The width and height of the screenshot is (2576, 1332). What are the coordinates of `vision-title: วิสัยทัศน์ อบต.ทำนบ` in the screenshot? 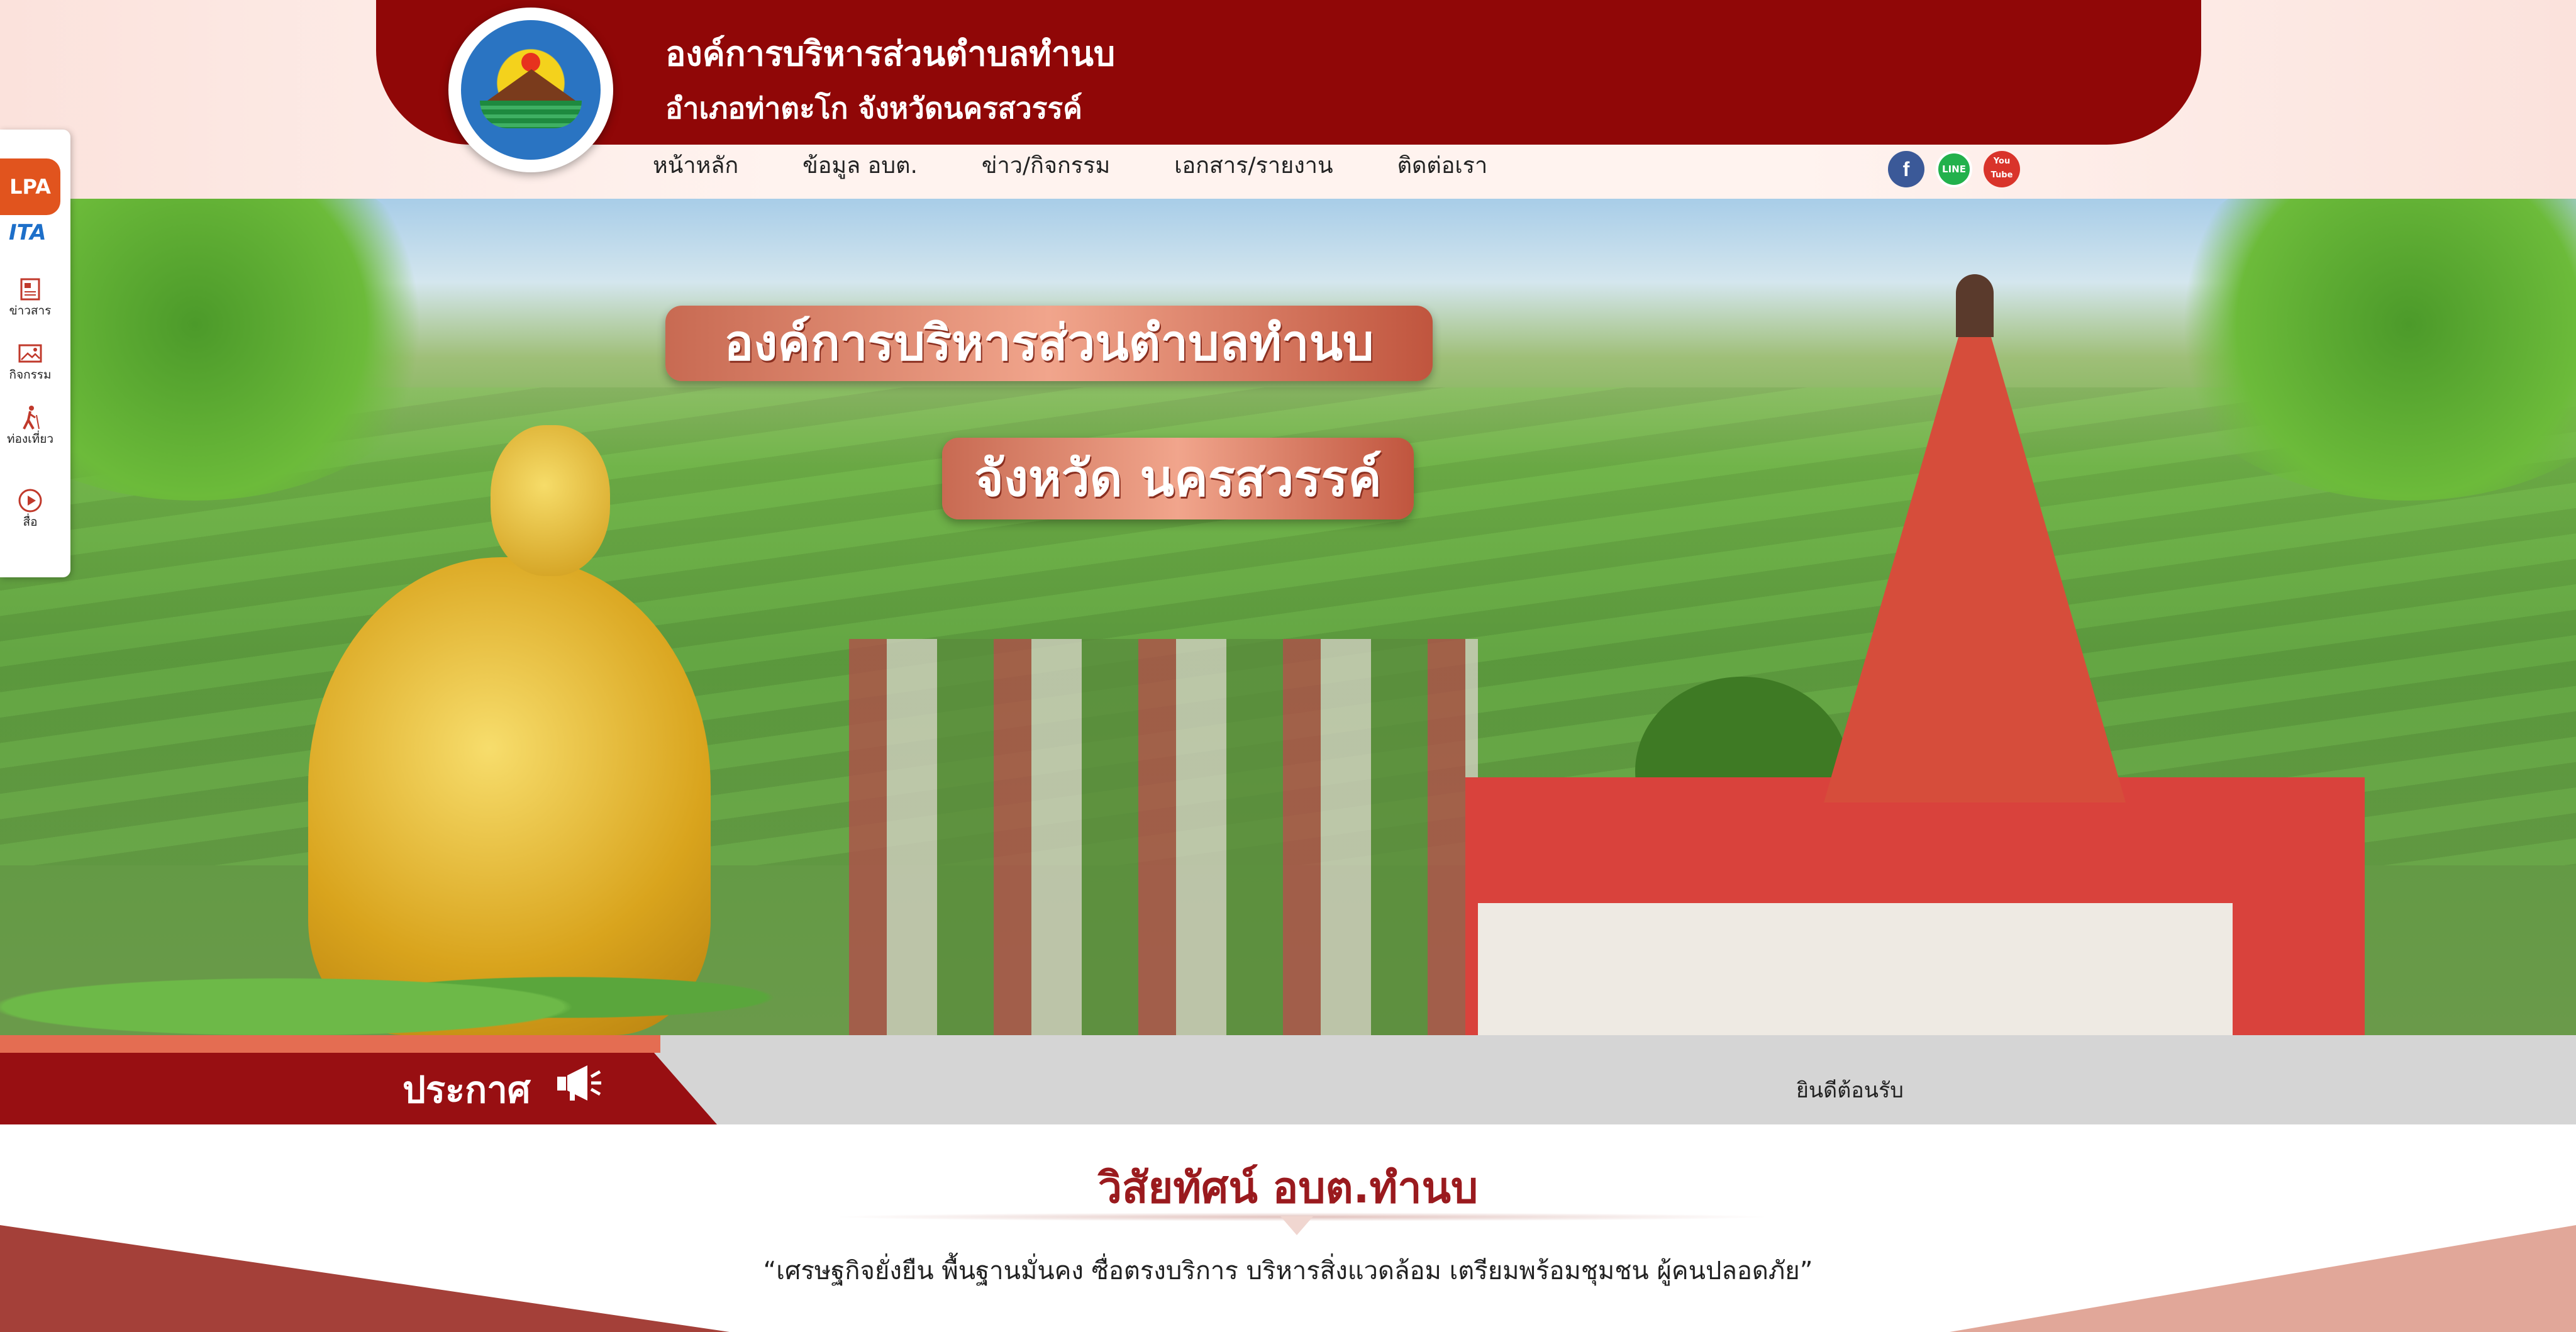 It's located at (1288, 1188).